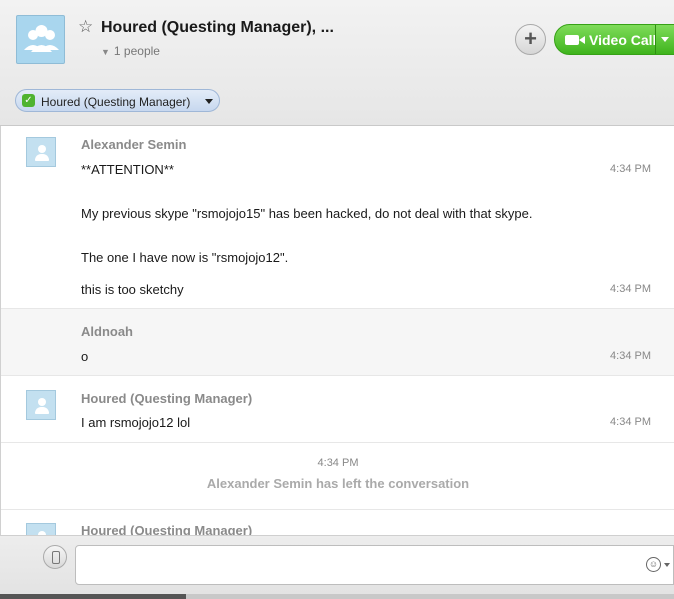  What do you see at coordinates (127, 169) in the screenshot?
I see `message-text: **ATTENTION**` at bounding box center [127, 169].